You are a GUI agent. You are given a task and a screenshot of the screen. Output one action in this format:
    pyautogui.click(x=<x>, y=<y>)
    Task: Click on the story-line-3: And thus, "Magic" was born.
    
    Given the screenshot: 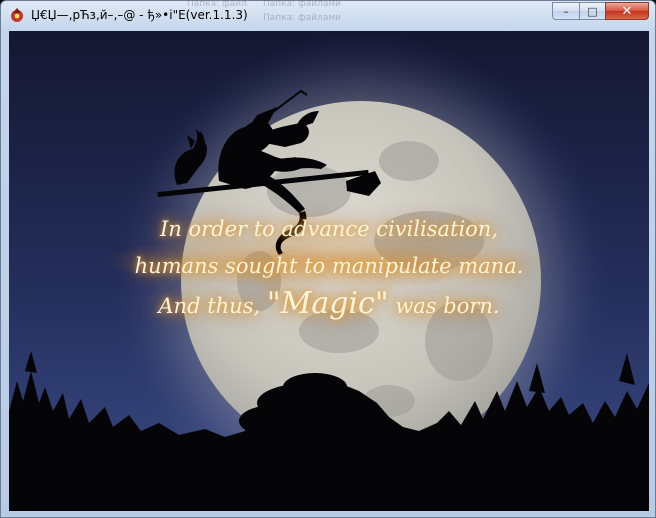 What is the action you would take?
    pyautogui.click(x=329, y=305)
    